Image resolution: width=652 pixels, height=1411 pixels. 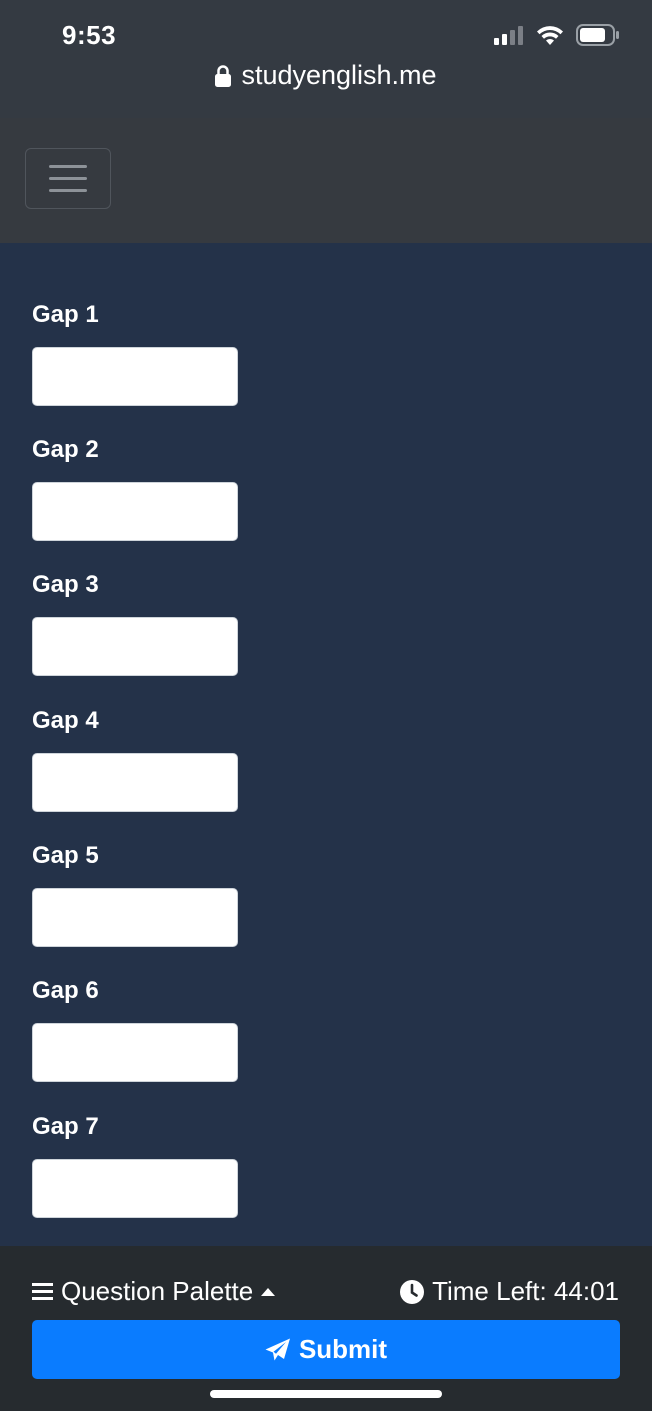 What do you see at coordinates (157, 1291) in the screenshot?
I see `question-palette-label: Question Palette` at bounding box center [157, 1291].